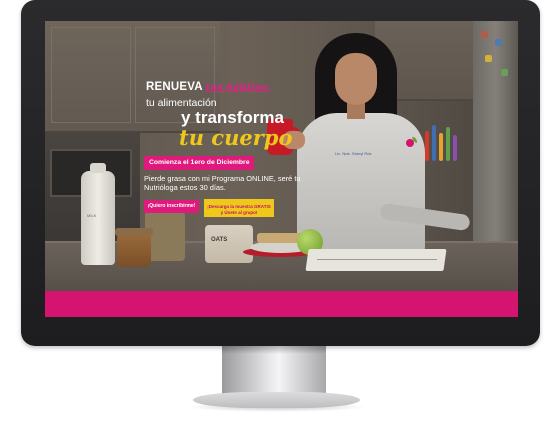 This screenshot has width=547, height=422. Describe the element at coordinates (91, 75) in the screenshot. I see `cabinet-door` at that location.